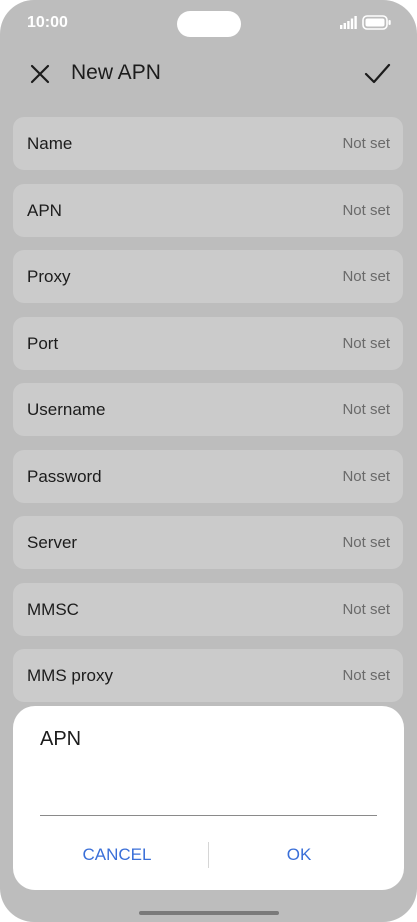 The image size is (417, 922). Describe the element at coordinates (209, 913) in the screenshot. I see `home-indicator` at that location.